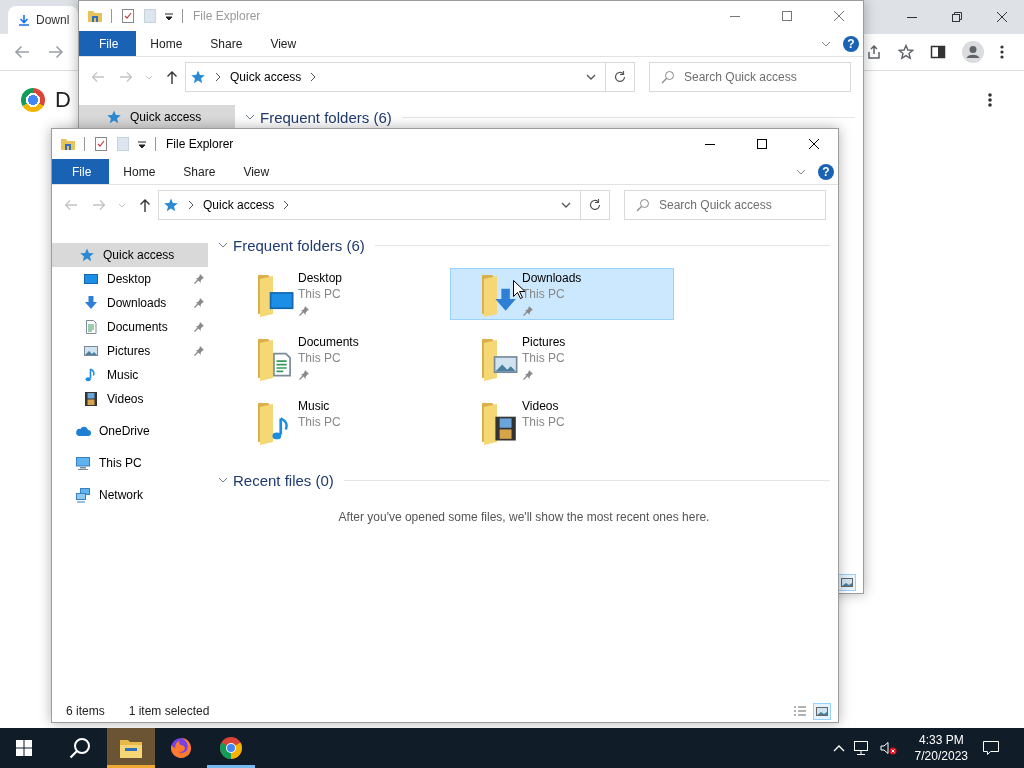 The height and width of the screenshot is (768, 1024). What do you see at coordinates (552, 278) in the screenshot?
I see `folder-name: Downloads` at bounding box center [552, 278].